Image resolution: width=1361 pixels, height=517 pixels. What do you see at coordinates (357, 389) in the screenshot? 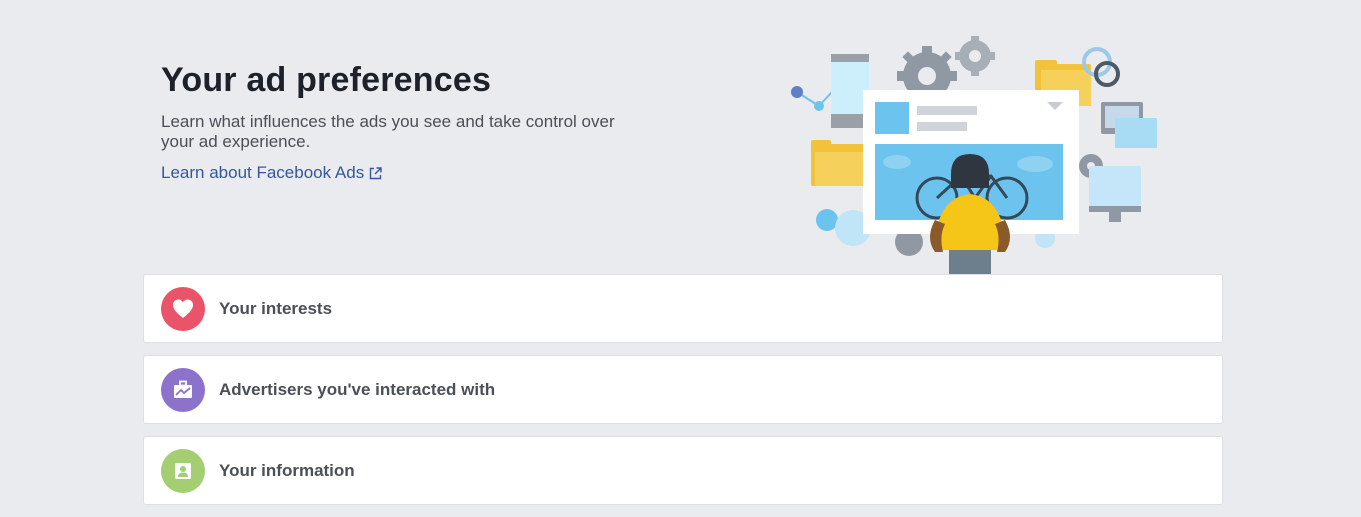
I see `advertisers-label: Advertisers you've interacted with` at bounding box center [357, 389].